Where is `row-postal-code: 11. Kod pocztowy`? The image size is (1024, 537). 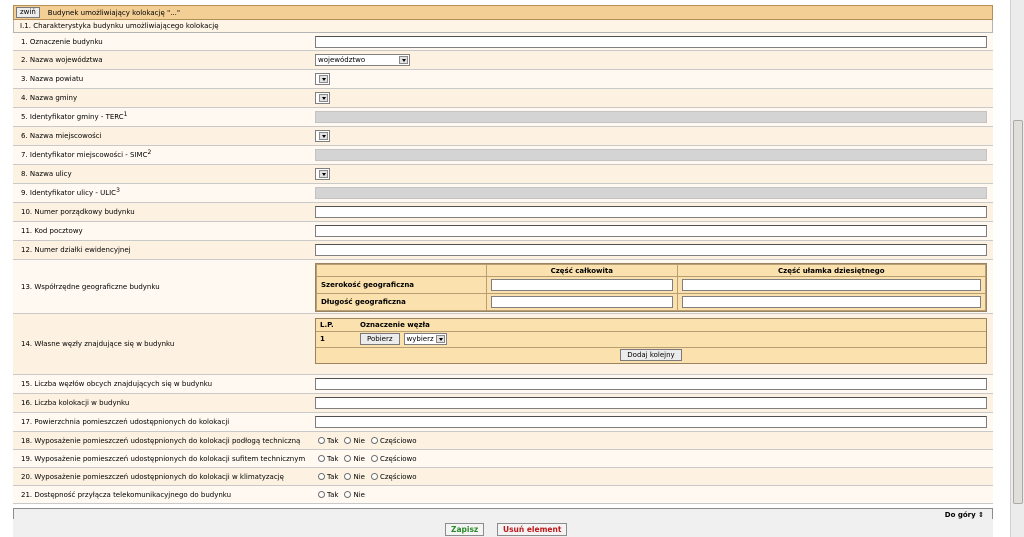
row-postal-code: 11. Kod pocztowy is located at coordinates (503, 231).